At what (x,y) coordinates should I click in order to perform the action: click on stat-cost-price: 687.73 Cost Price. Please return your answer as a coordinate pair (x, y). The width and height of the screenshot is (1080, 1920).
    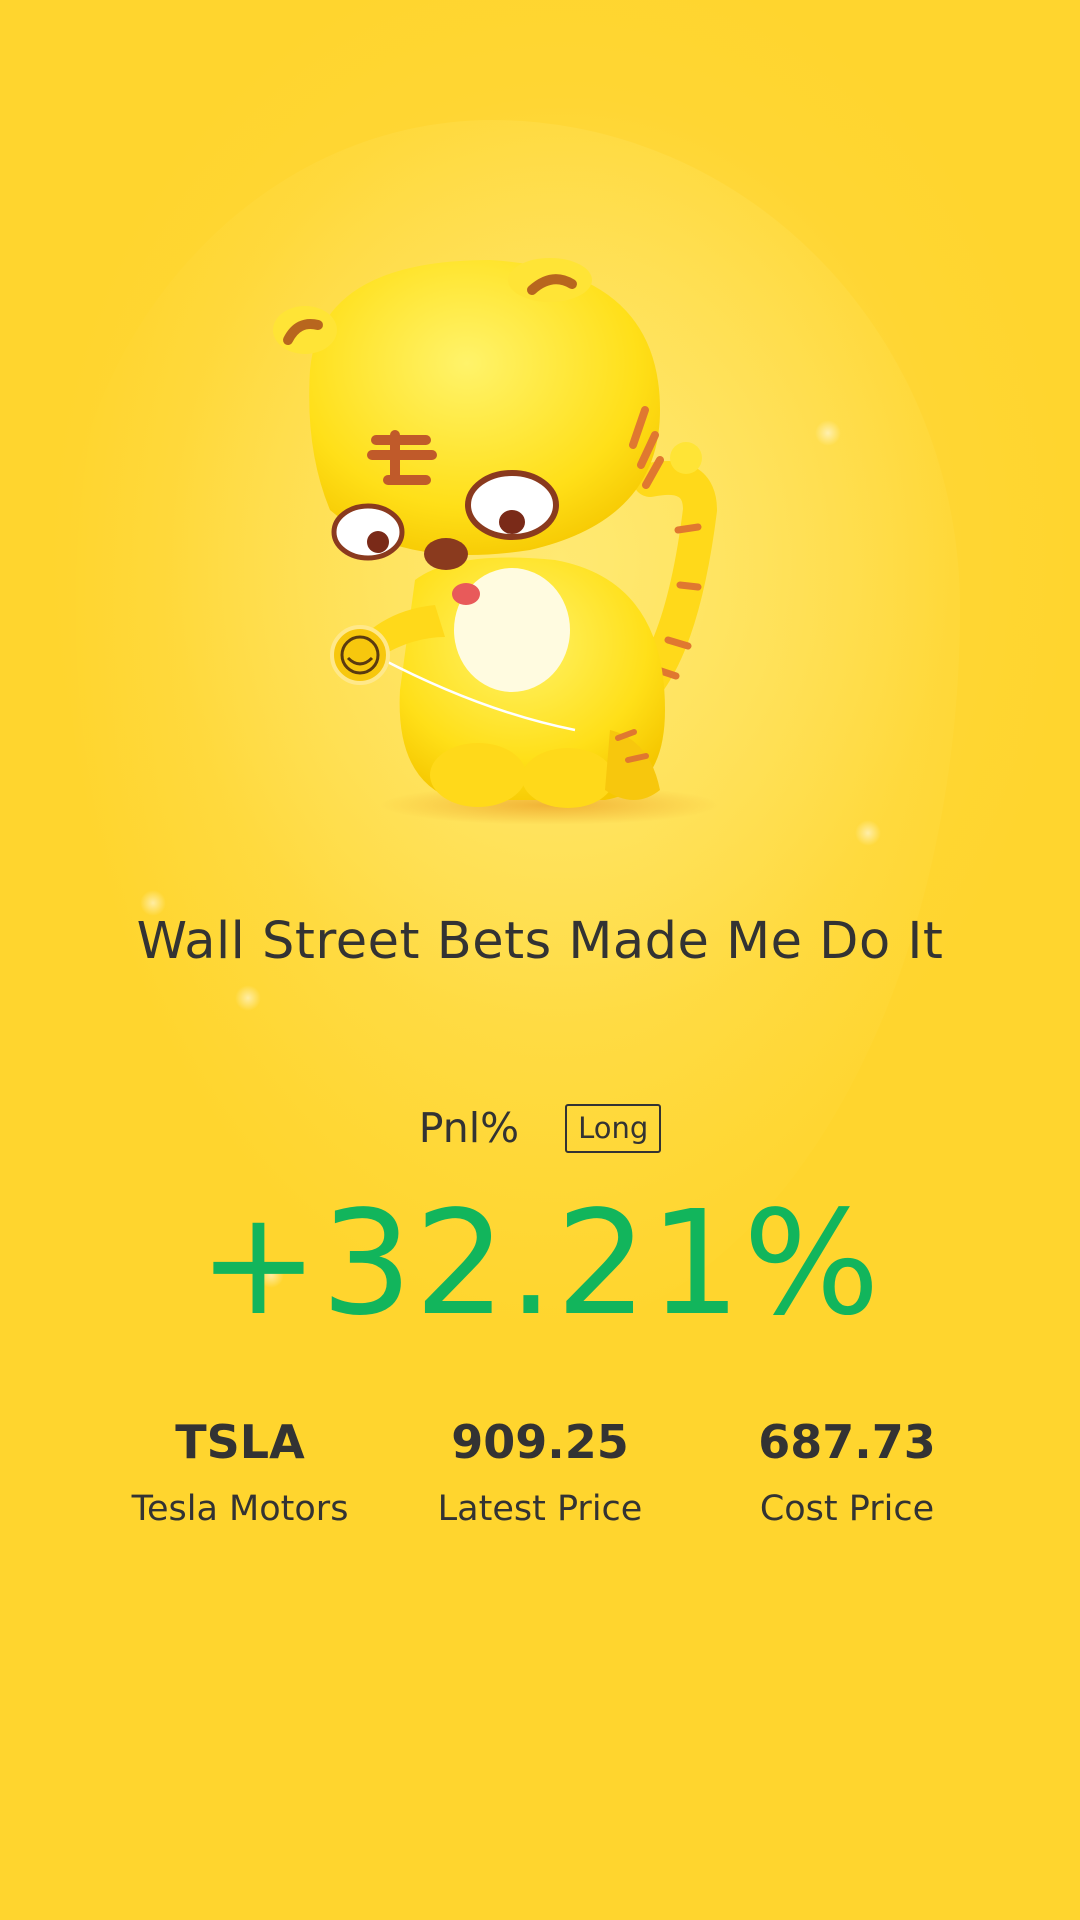
    Looking at the image, I should click on (847, 1471).